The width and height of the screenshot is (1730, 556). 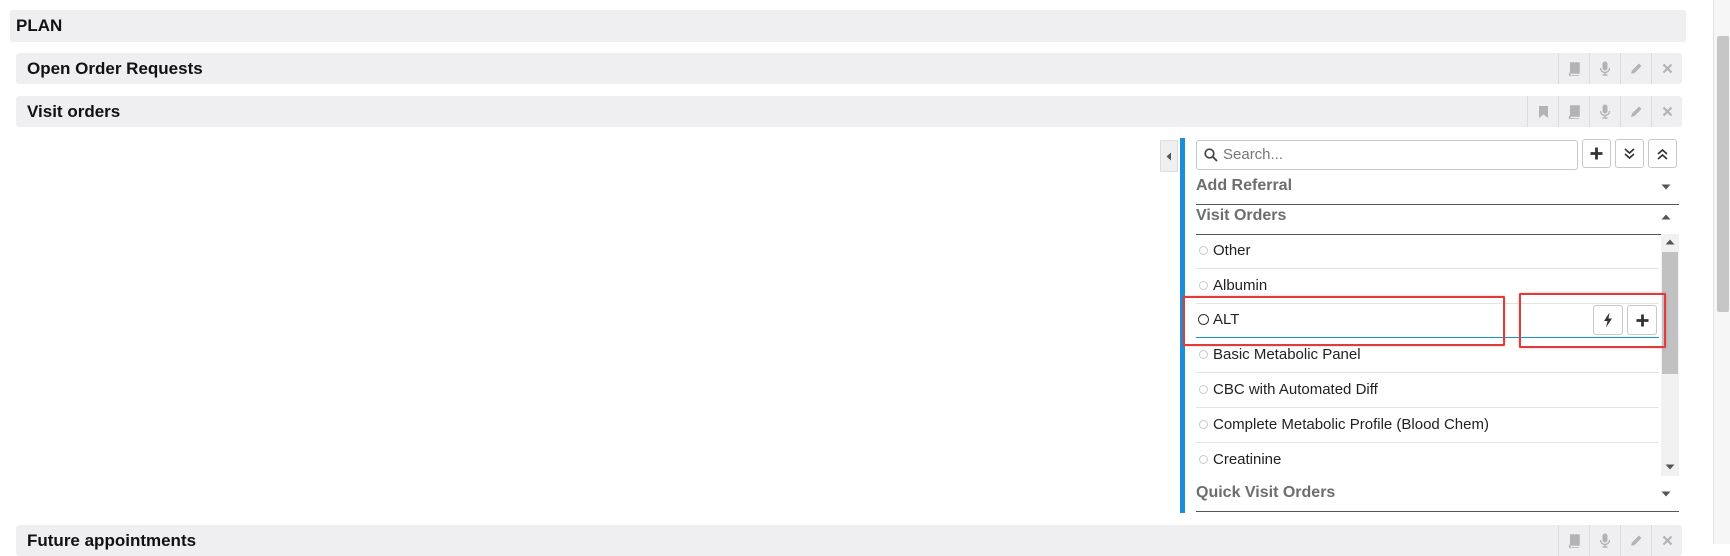 I want to click on list-item: Complete Metabolic Profile (Blood Chem), so click(x=1427, y=425).